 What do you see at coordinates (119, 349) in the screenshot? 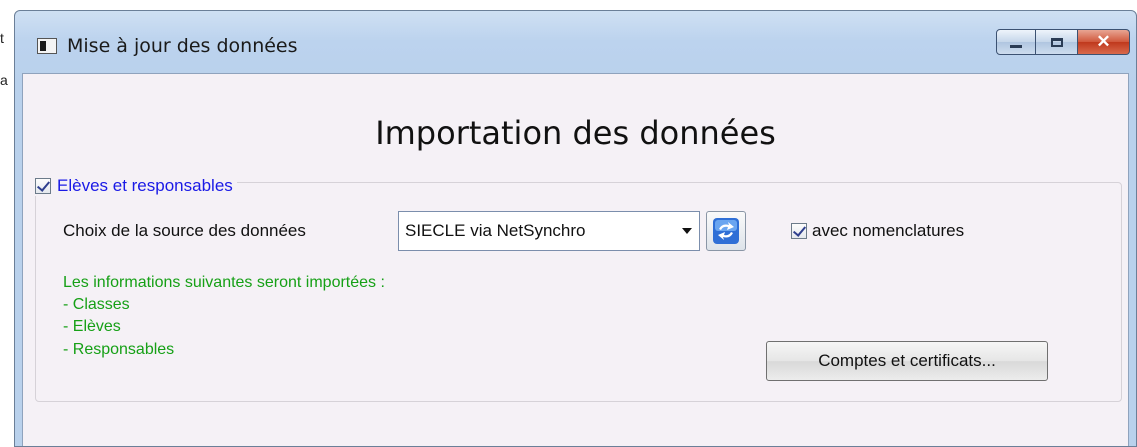
I see `info-item: - Responsables` at bounding box center [119, 349].